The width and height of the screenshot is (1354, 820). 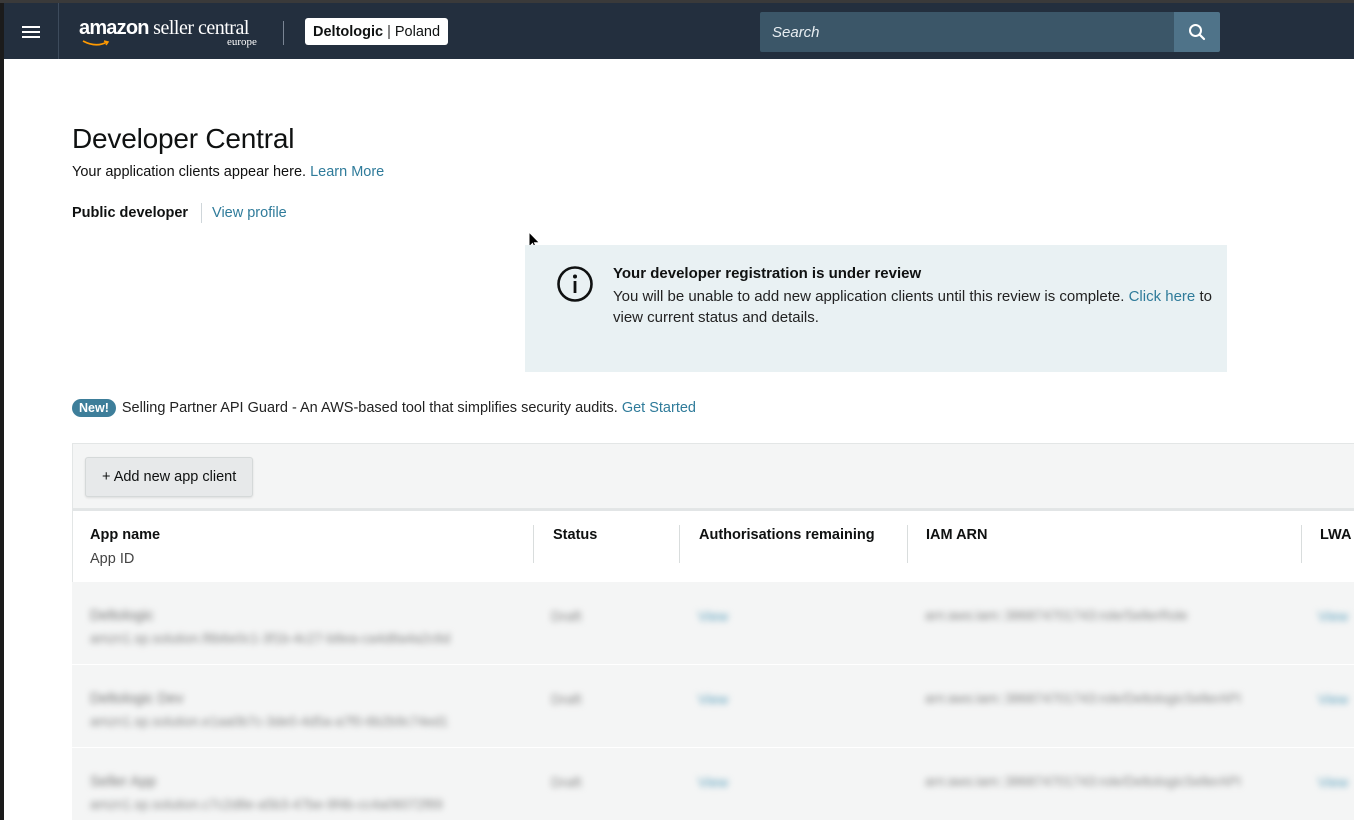 I want to click on column-header-lwa: LWA, so click(x=1335, y=535).